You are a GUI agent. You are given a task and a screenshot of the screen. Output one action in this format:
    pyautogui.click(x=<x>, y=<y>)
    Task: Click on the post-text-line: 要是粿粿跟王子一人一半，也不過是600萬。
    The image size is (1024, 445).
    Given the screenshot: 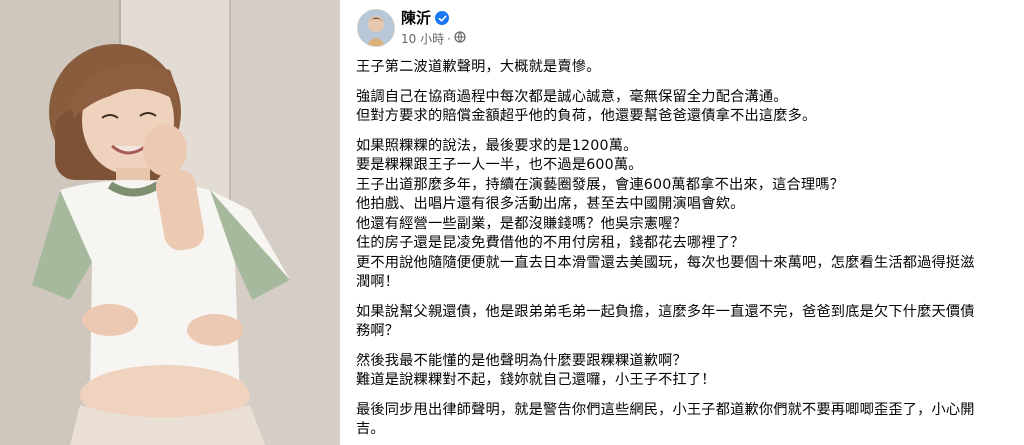 What is the action you would take?
    pyautogui.click(x=499, y=165)
    